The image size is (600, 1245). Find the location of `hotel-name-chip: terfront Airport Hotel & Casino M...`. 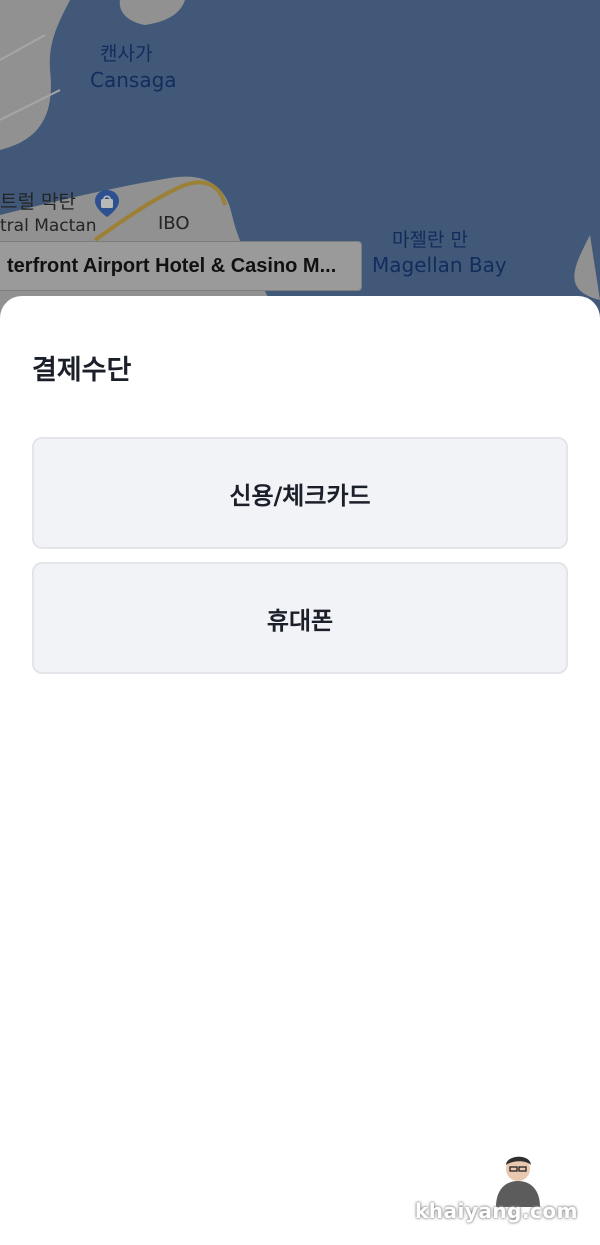

hotel-name-chip: terfront Airport Hotel & Casino M... is located at coordinates (181, 266).